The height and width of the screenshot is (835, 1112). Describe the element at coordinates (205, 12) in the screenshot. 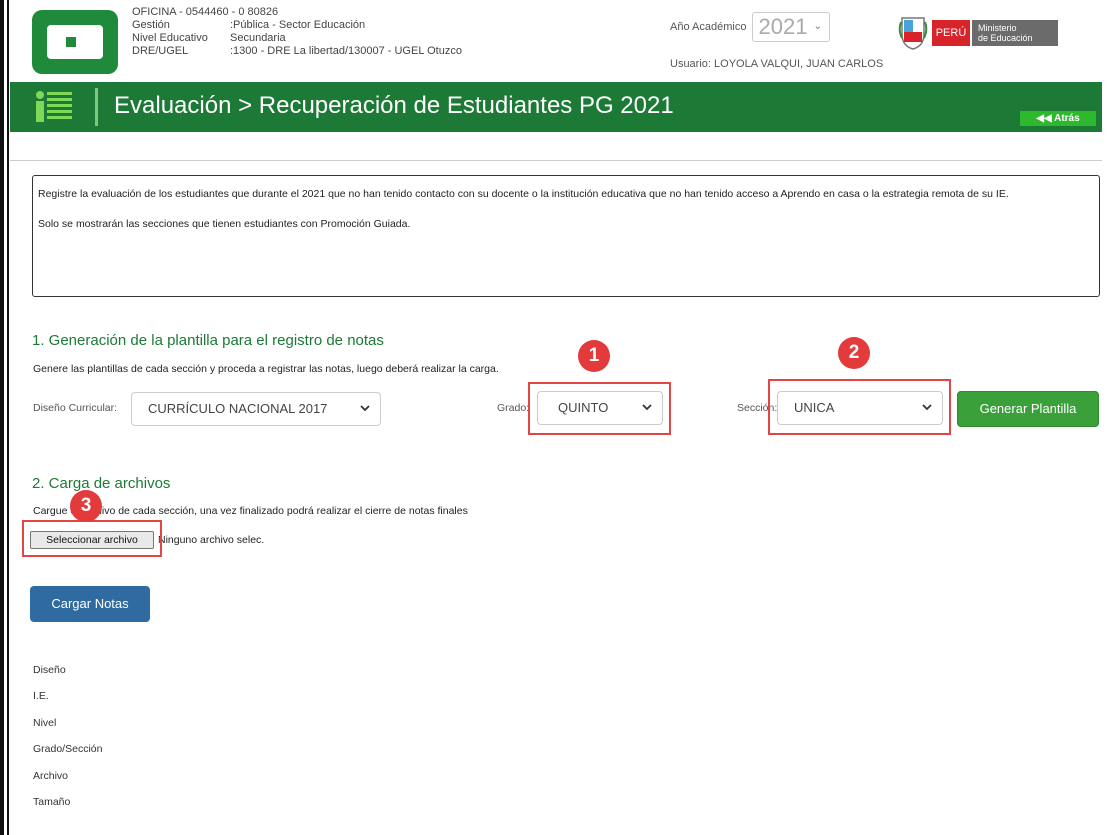

I see `office-line: OFICINA - 0544460 - 0 80826` at that location.